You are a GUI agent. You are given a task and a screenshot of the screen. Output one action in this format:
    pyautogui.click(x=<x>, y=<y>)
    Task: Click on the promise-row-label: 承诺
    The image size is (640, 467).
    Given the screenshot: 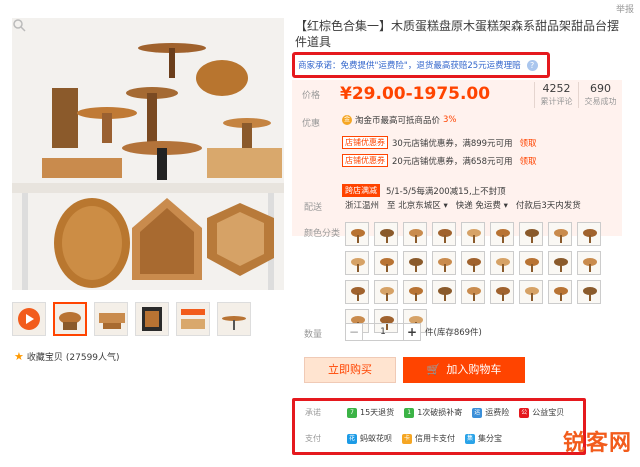 What is the action you would take?
    pyautogui.click(x=313, y=412)
    